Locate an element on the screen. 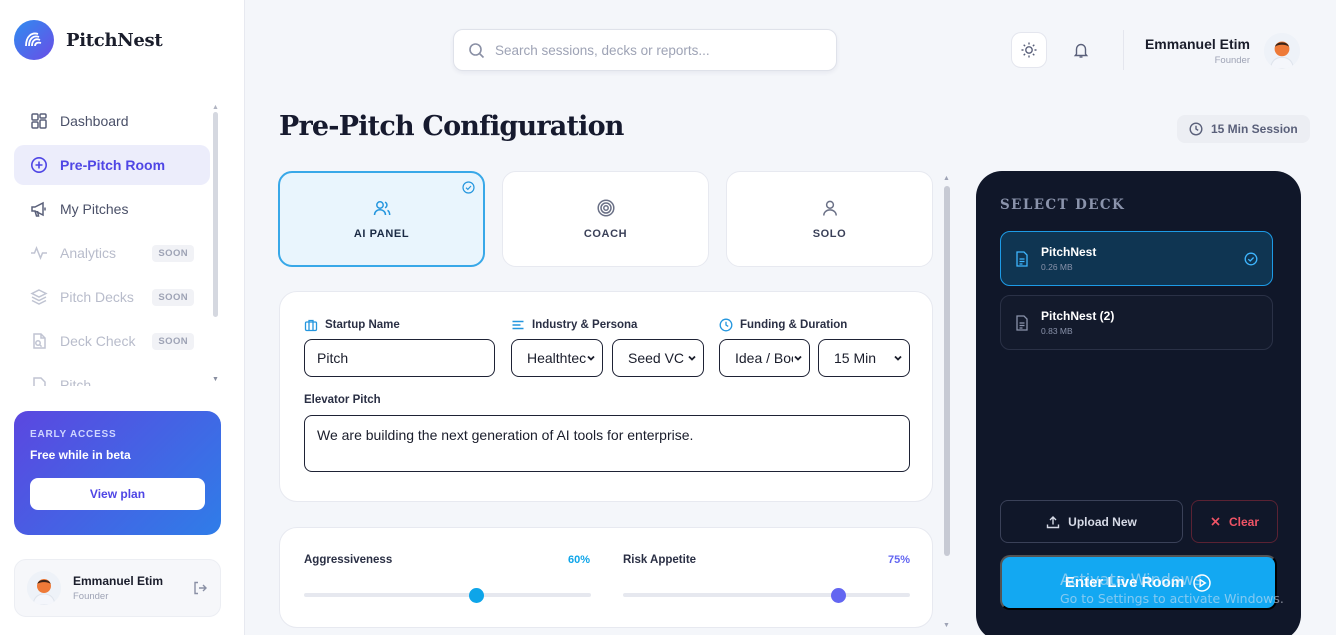 This screenshot has width=1336, height=635. bell-icon is located at coordinates (1081, 50).